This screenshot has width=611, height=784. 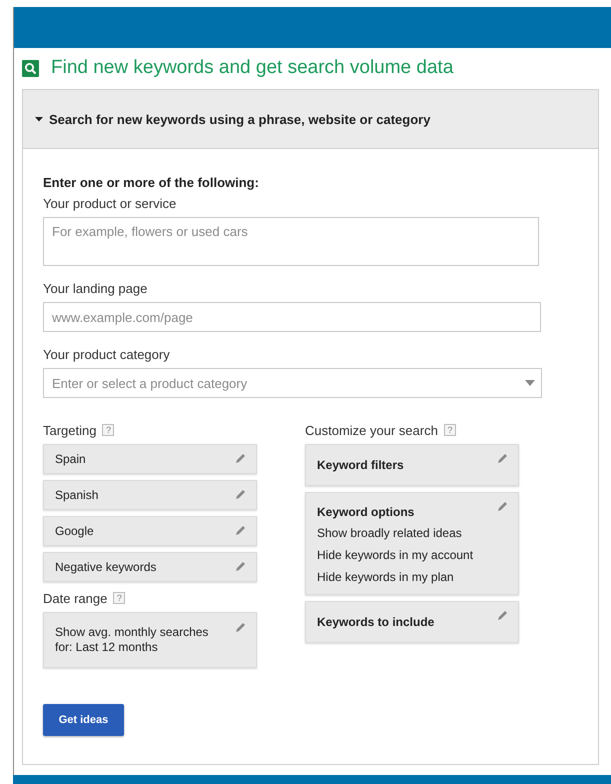 I want to click on date-range-setting: Show avg. monthly searches for: Last 12 months, so click(x=150, y=640).